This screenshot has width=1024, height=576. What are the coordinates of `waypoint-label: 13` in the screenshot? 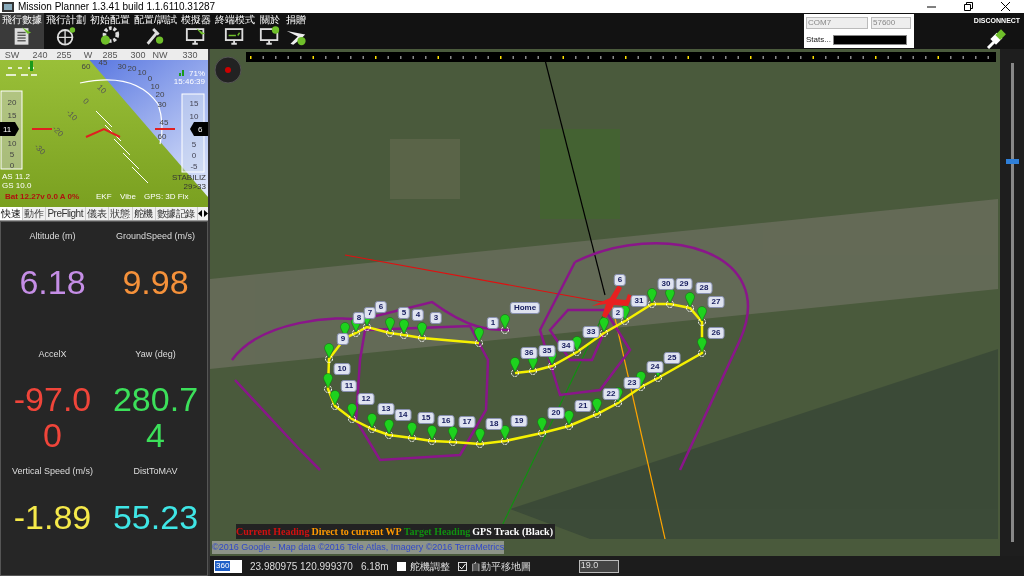 It's located at (386, 409).